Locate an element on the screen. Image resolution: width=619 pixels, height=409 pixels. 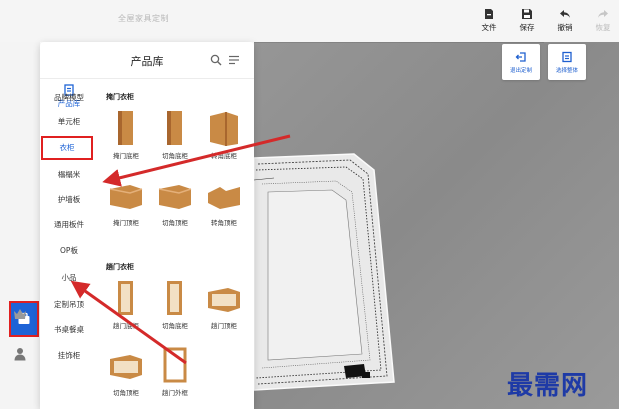
product-card-label: 掩门底柜 is located at coordinates (126, 156).